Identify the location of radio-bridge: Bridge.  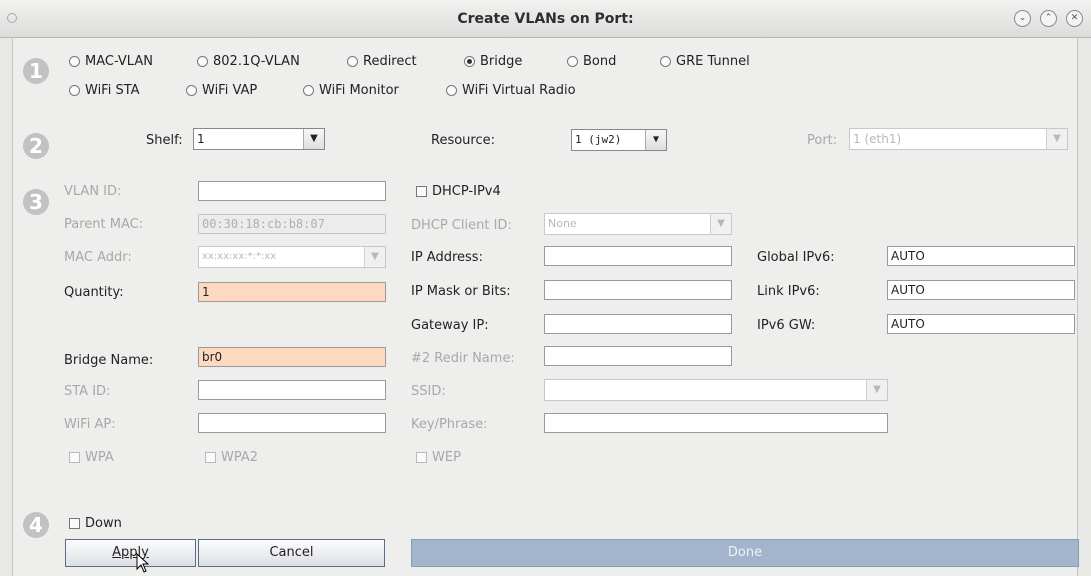
(493, 61).